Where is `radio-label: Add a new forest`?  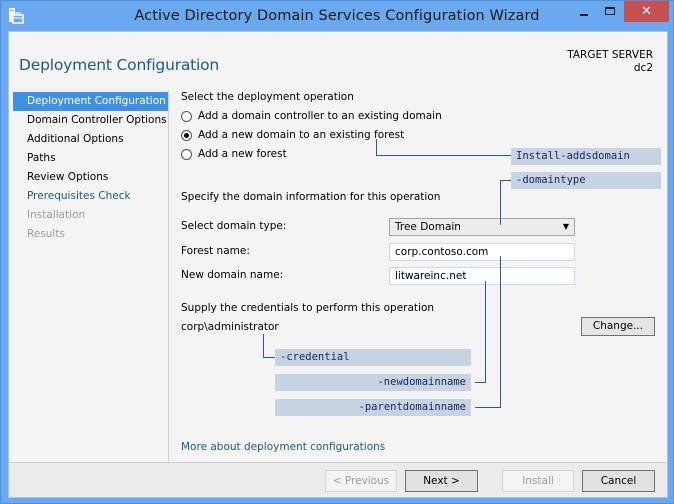
radio-label: Add a new forest is located at coordinates (242, 154).